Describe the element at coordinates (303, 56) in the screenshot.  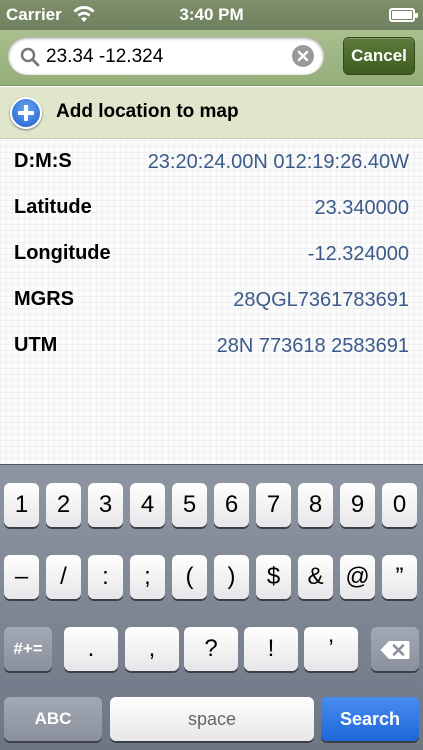
I see `clear-icon` at that location.